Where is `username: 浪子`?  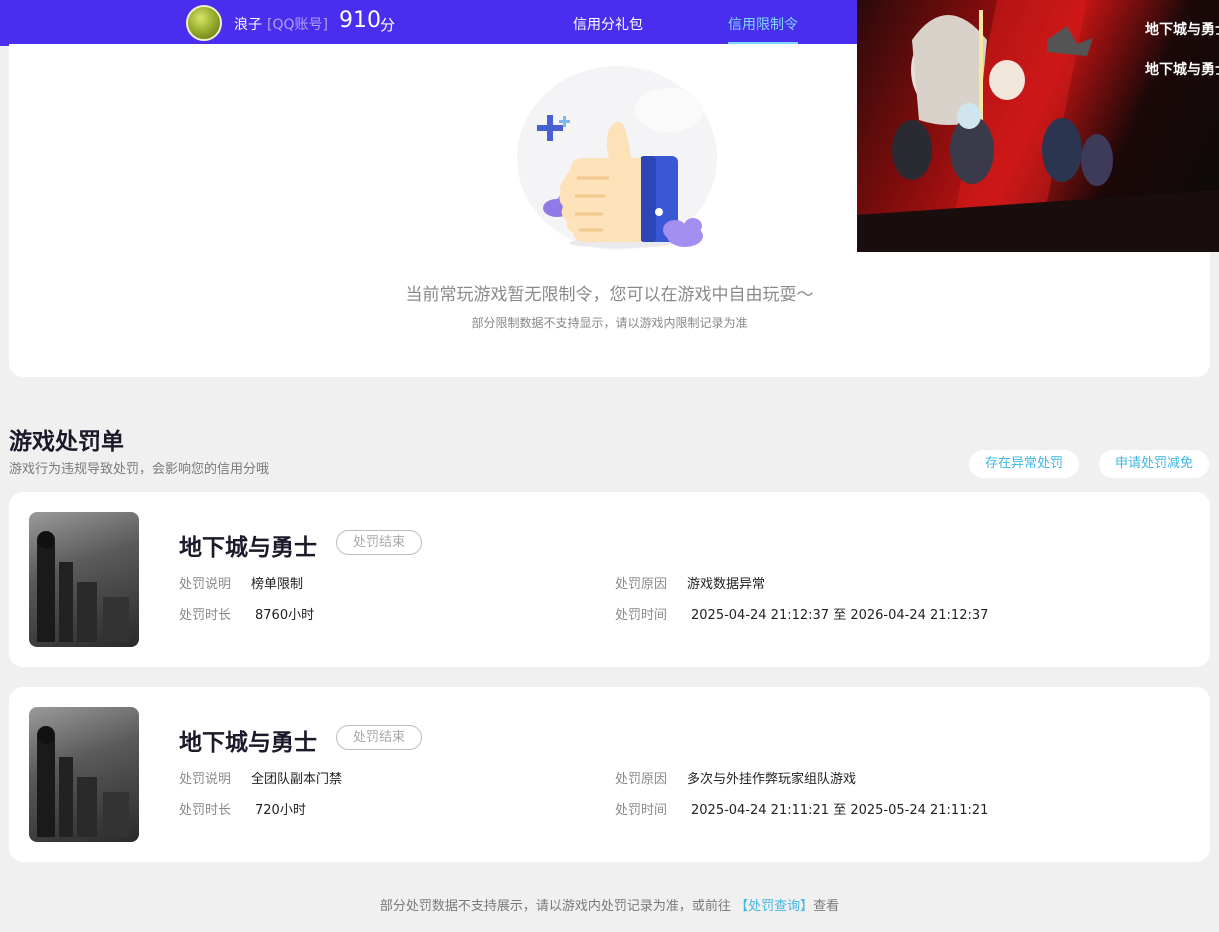
username: 浪子 is located at coordinates (248, 25).